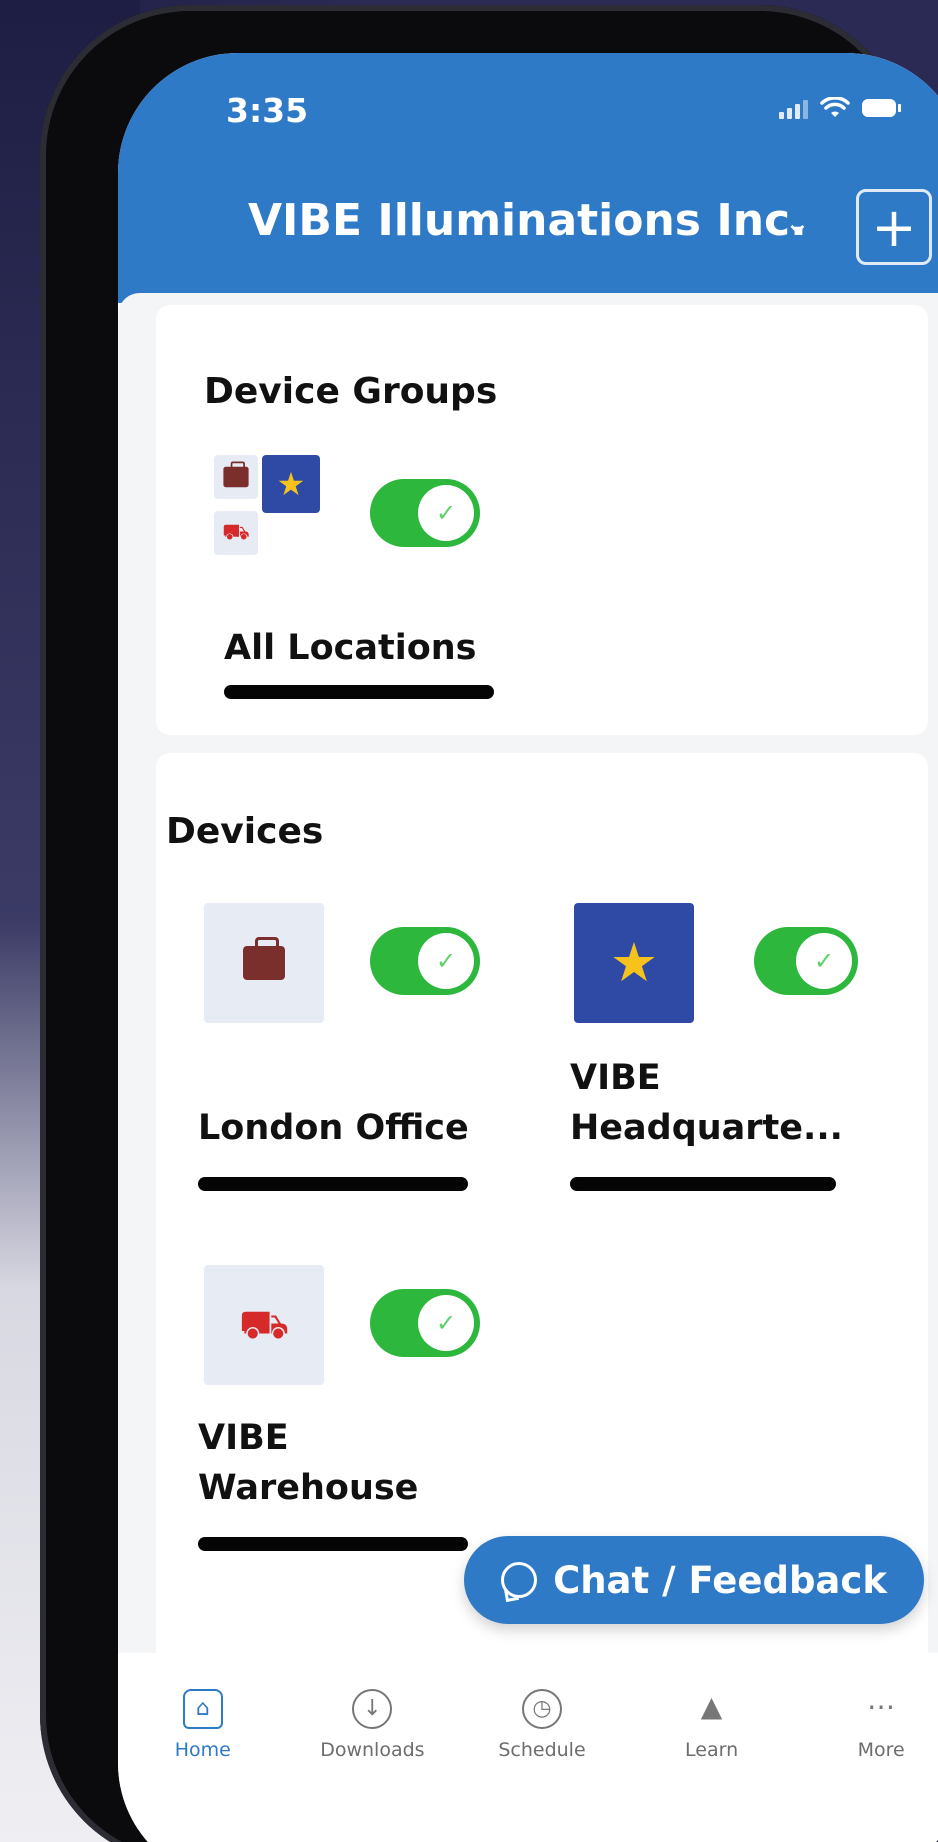 This screenshot has height=1842, width=938. Describe the element at coordinates (712, 1725) in the screenshot. I see `tab-learn: ▲ Learn` at that location.